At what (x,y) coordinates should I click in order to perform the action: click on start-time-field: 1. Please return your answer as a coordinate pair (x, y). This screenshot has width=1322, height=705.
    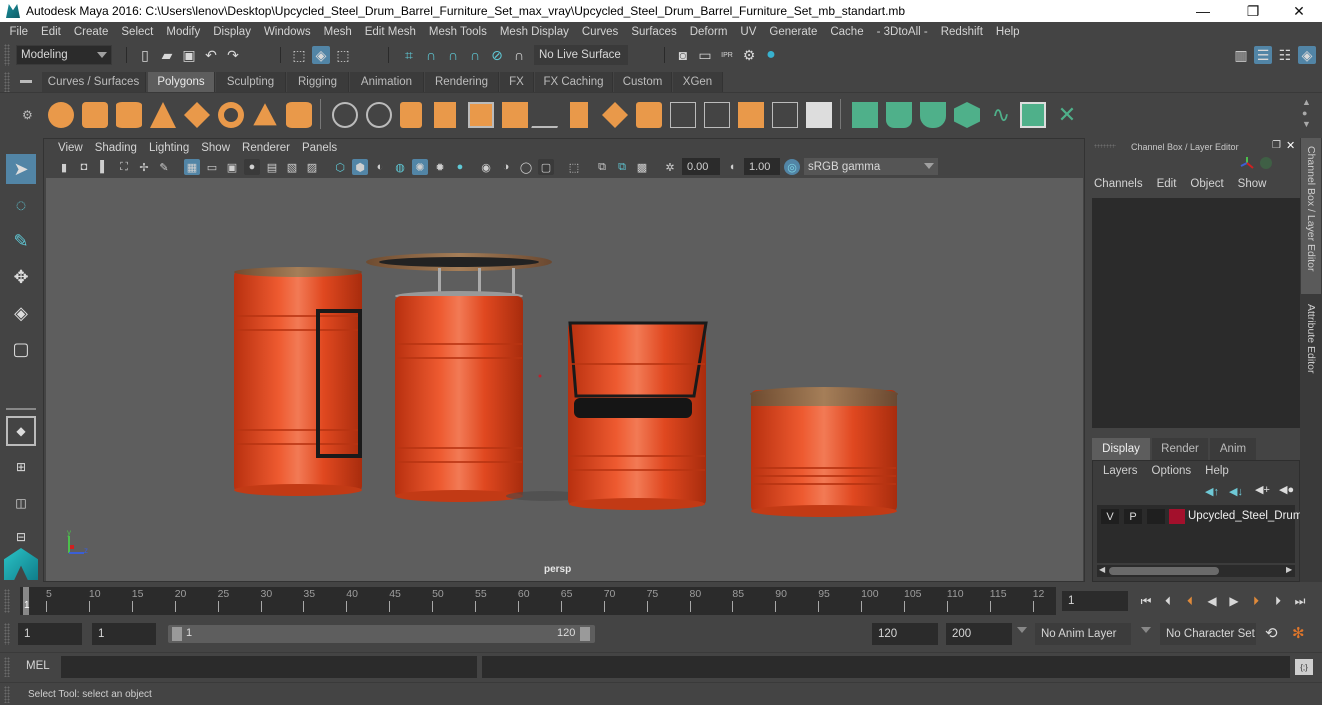
    Looking at the image, I should click on (50, 634).